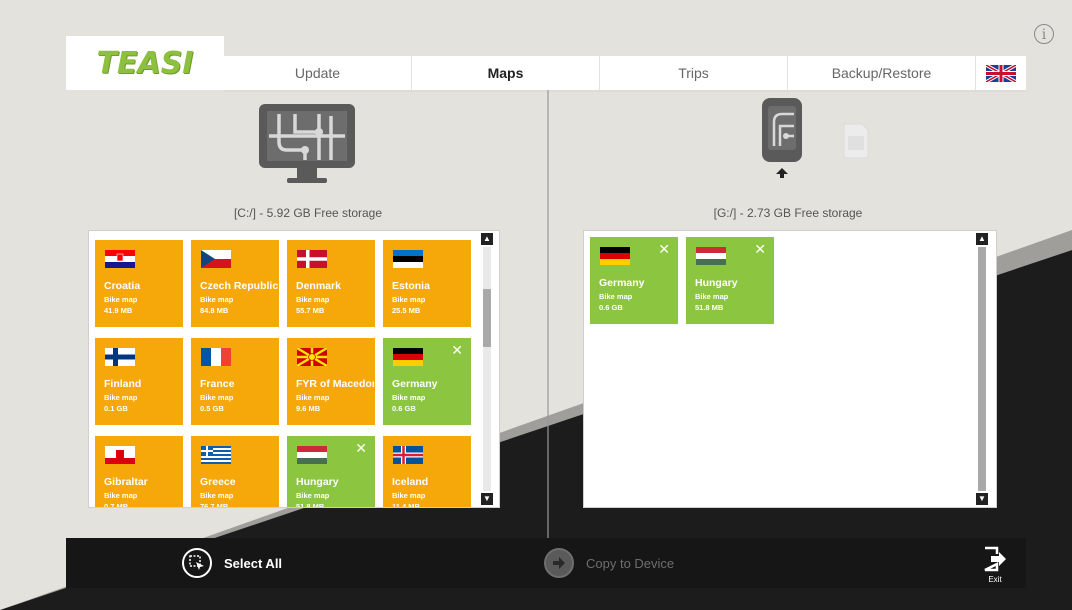  I want to click on map-country: Croatia, so click(122, 286).